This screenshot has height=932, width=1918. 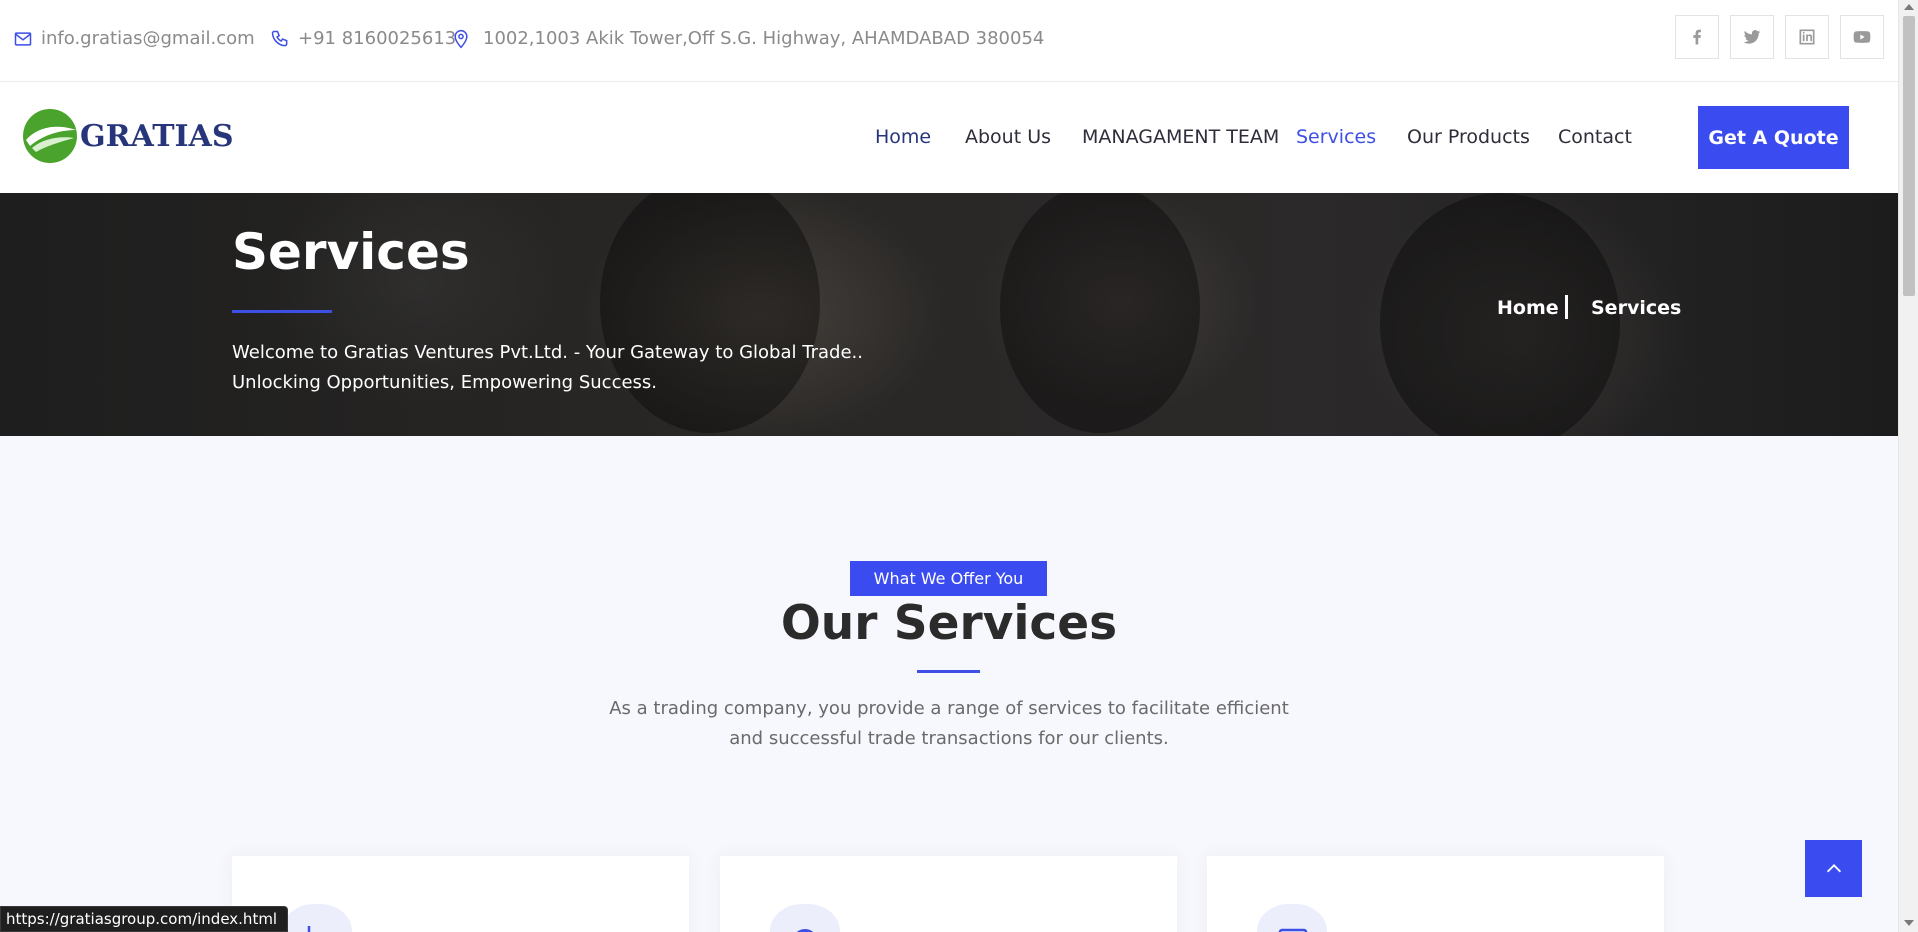 What do you see at coordinates (949, 623) in the screenshot?
I see `section-title: Our Services` at bounding box center [949, 623].